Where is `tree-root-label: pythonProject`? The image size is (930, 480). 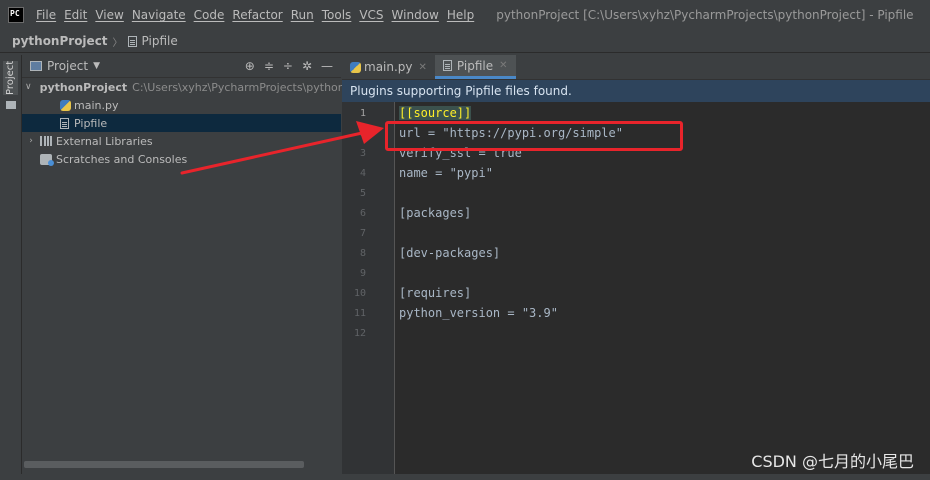 tree-root-label: pythonProject is located at coordinates (83, 87).